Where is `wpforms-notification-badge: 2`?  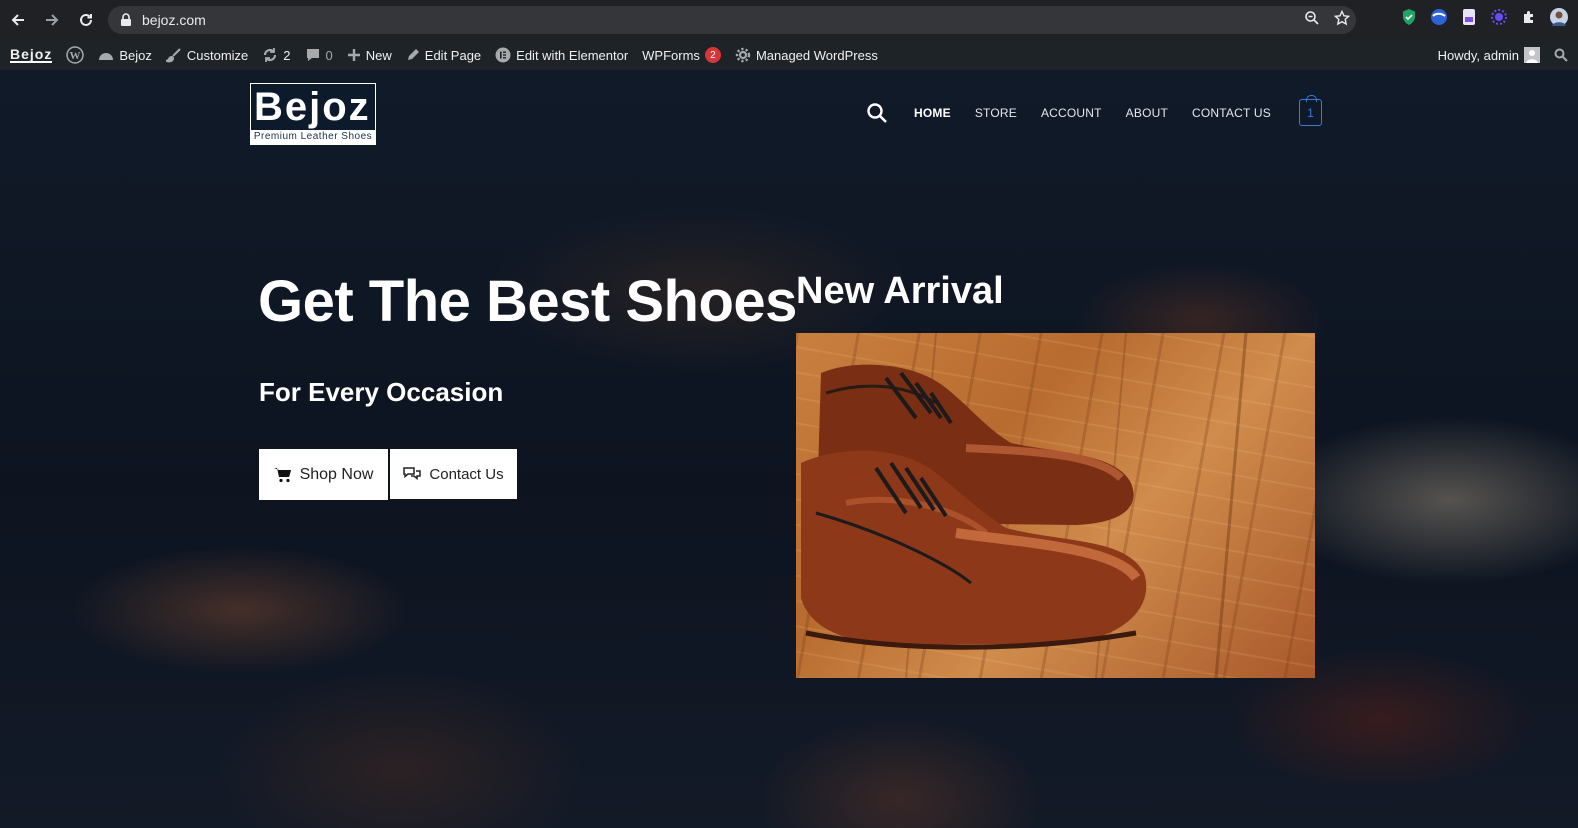
wpforms-notification-badge: 2 is located at coordinates (712, 55).